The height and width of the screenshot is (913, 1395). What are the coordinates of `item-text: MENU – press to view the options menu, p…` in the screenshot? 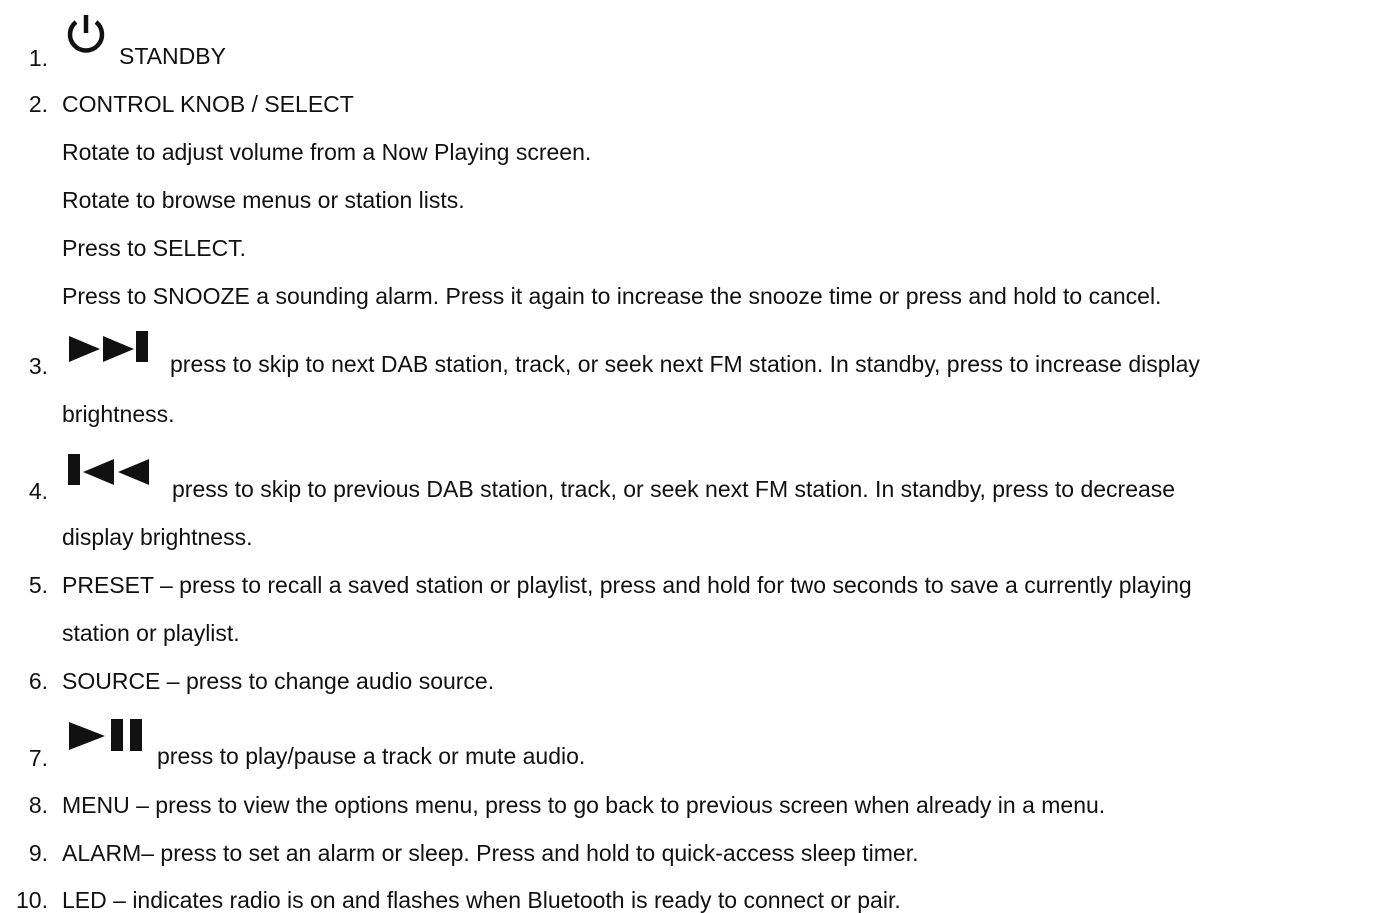 It's located at (584, 805).